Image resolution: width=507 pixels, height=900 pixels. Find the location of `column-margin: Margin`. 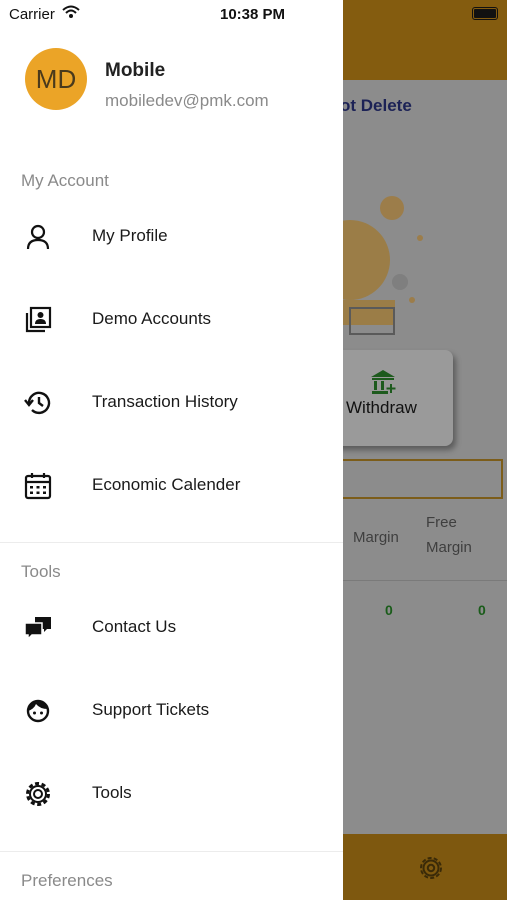

column-margin: Margin is located at coordinates (376, 537).